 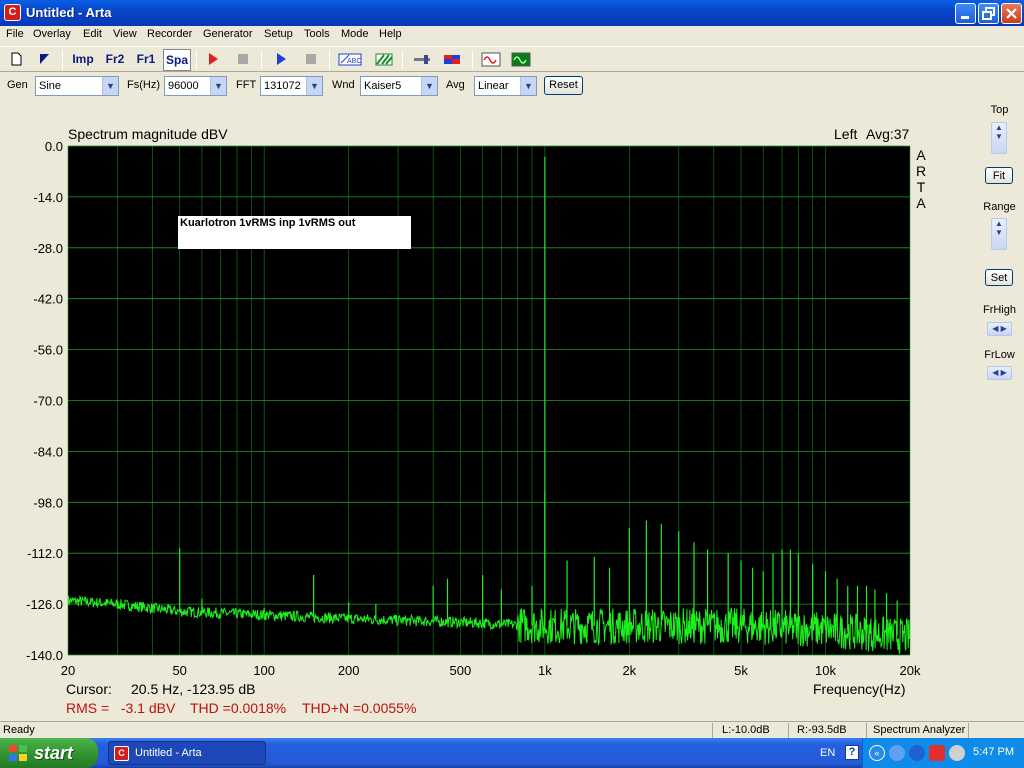 I want to click on help-icon: ?, so click(x=852, y=752).